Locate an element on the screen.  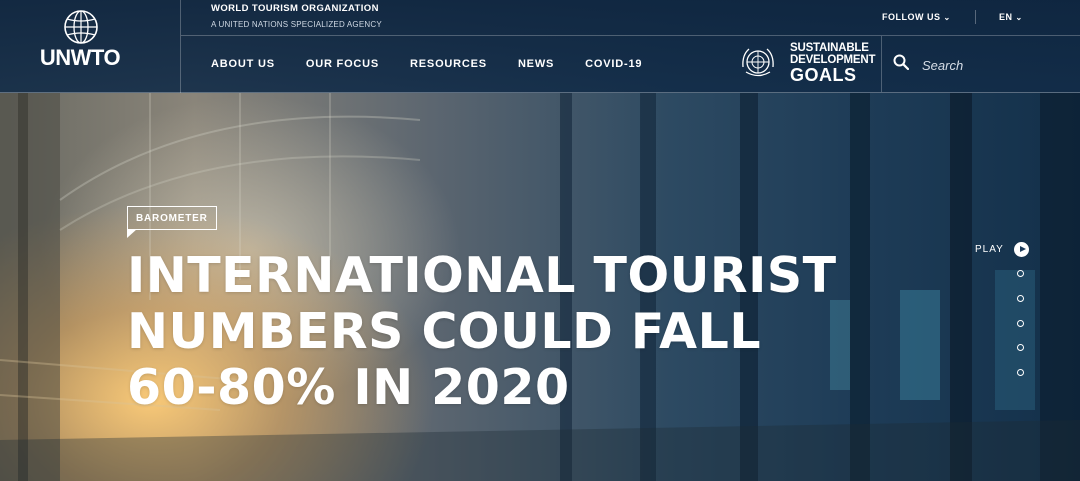
globe-logo-icon is located at coordinates (81, 27).